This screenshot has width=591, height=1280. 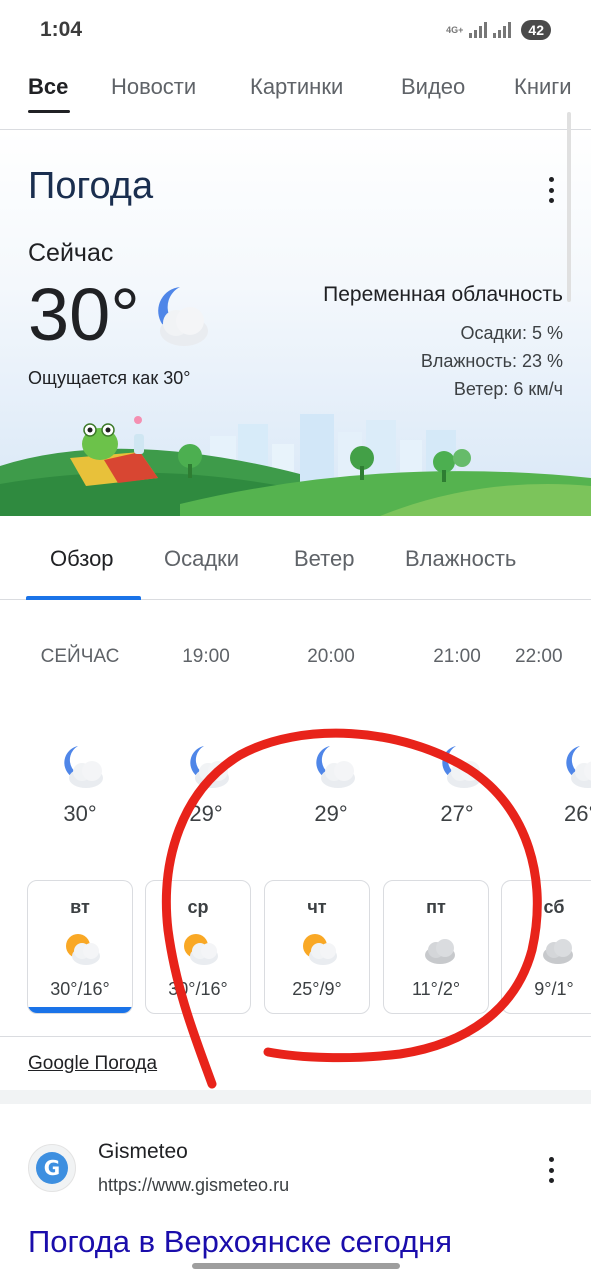 I want to click on precipitation: Осадки: 5 %, so click(x=511, y=333).